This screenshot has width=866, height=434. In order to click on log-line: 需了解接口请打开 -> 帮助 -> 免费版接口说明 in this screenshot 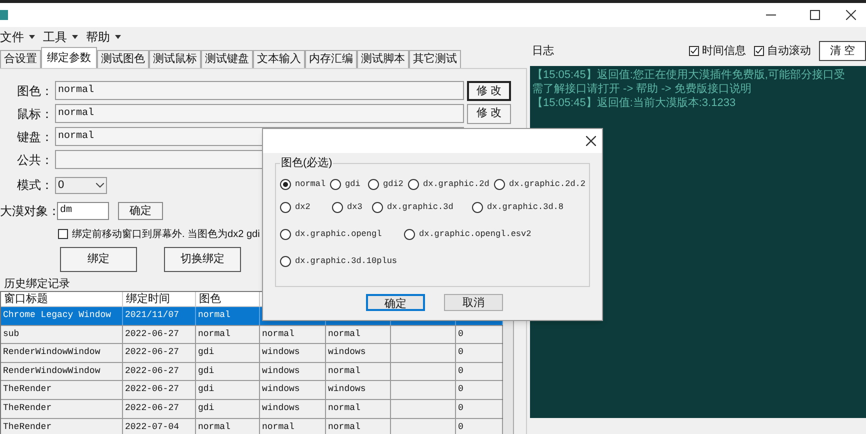, I will do `click(642, 89)`.